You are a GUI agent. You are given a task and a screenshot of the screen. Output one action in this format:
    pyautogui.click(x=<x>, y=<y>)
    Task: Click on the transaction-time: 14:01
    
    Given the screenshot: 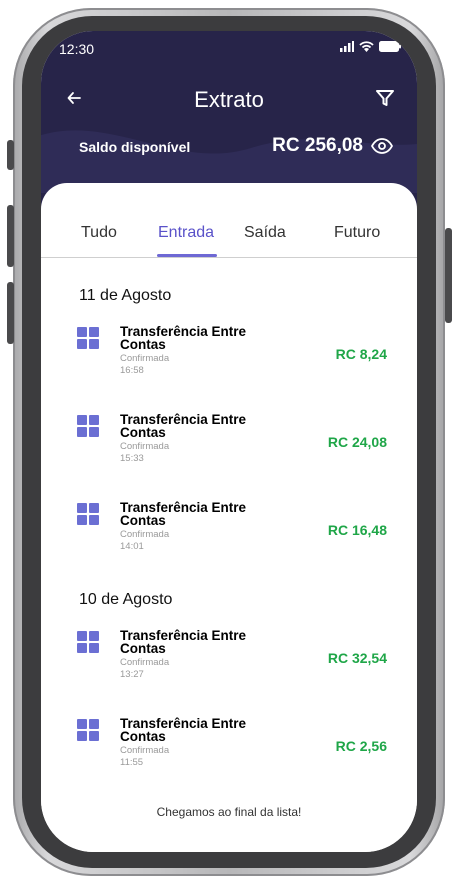 What is the action you would take?
    pyautogui.click(x=132, y=546)
    